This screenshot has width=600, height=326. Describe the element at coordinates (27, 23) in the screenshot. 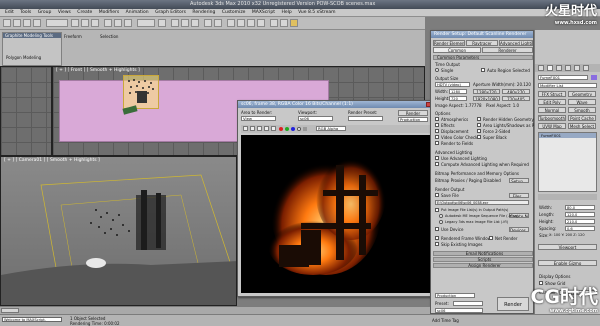

I see `link-icon` at that location.